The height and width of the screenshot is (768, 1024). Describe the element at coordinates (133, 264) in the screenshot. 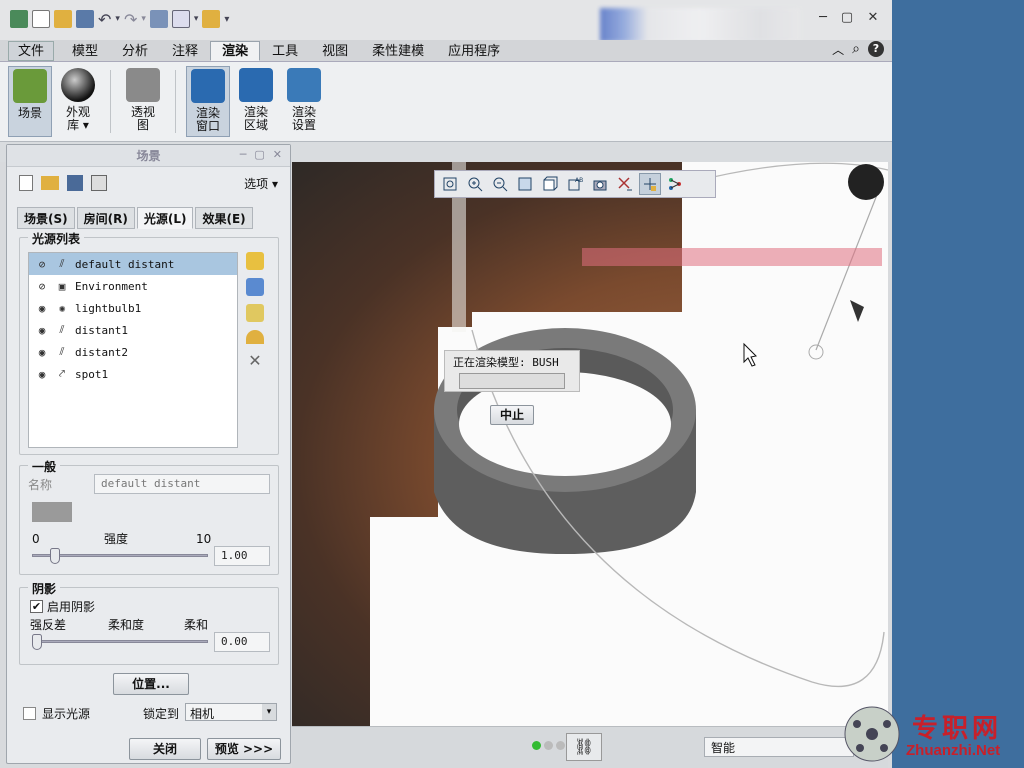

I see `light-list-item: ⊘ ⫽ default distant` at that location.